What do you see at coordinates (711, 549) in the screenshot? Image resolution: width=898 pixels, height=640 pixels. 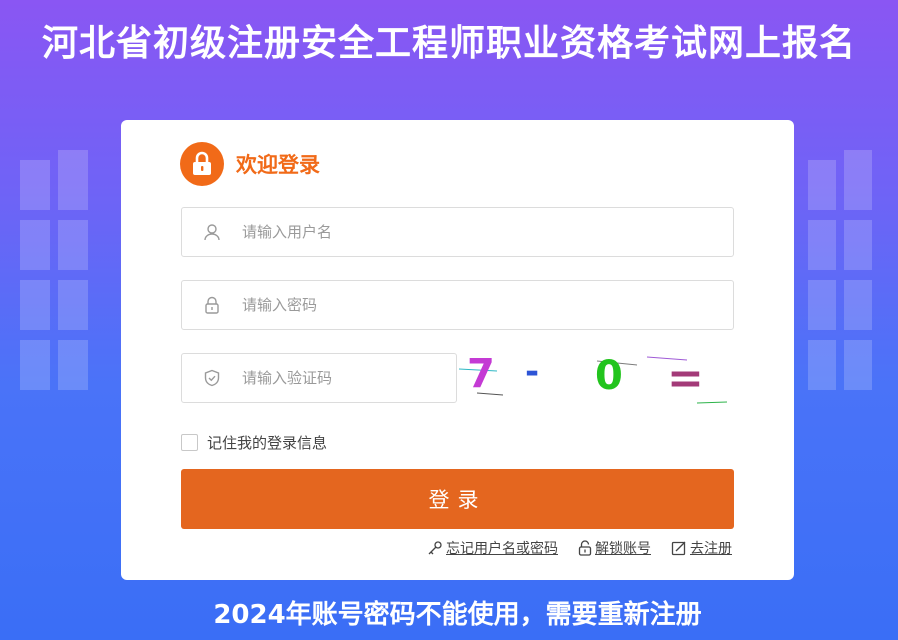 I see `register-label: 去注册` at bounding box center [711, 549].